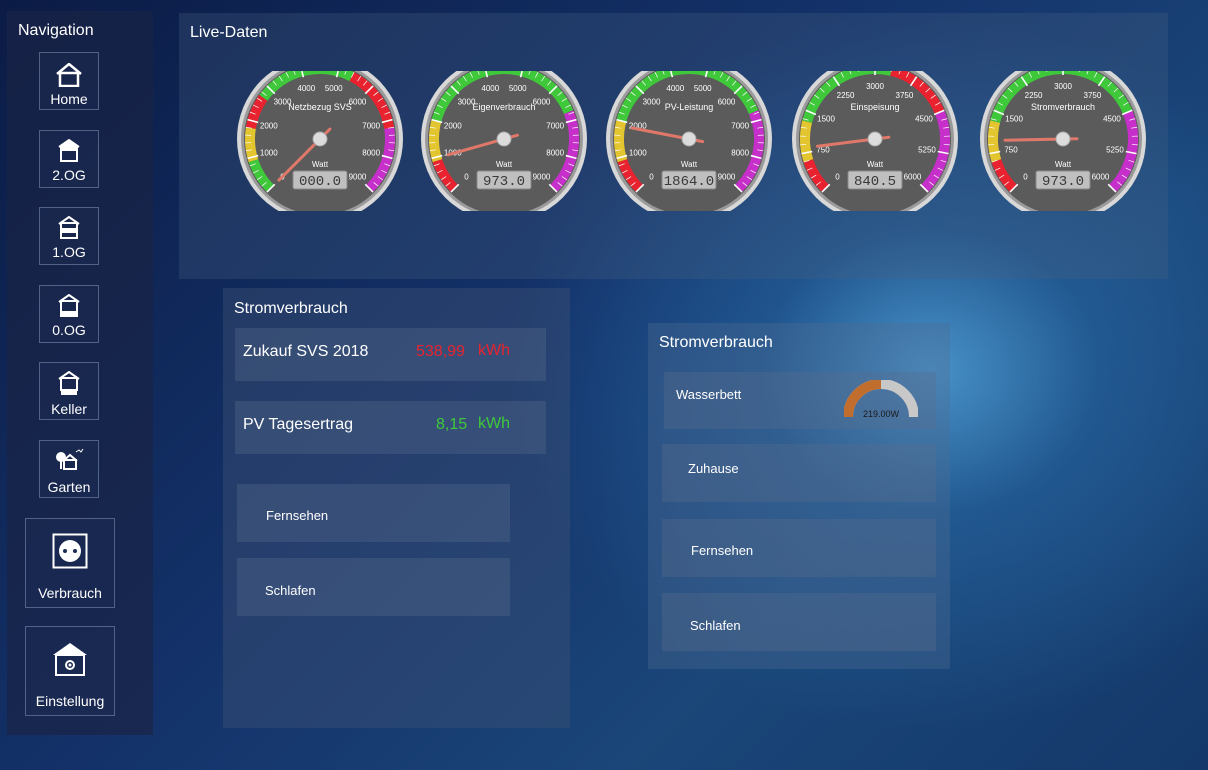  I want to click on wasserbett-label: Wasserbett, so click(709, 394).